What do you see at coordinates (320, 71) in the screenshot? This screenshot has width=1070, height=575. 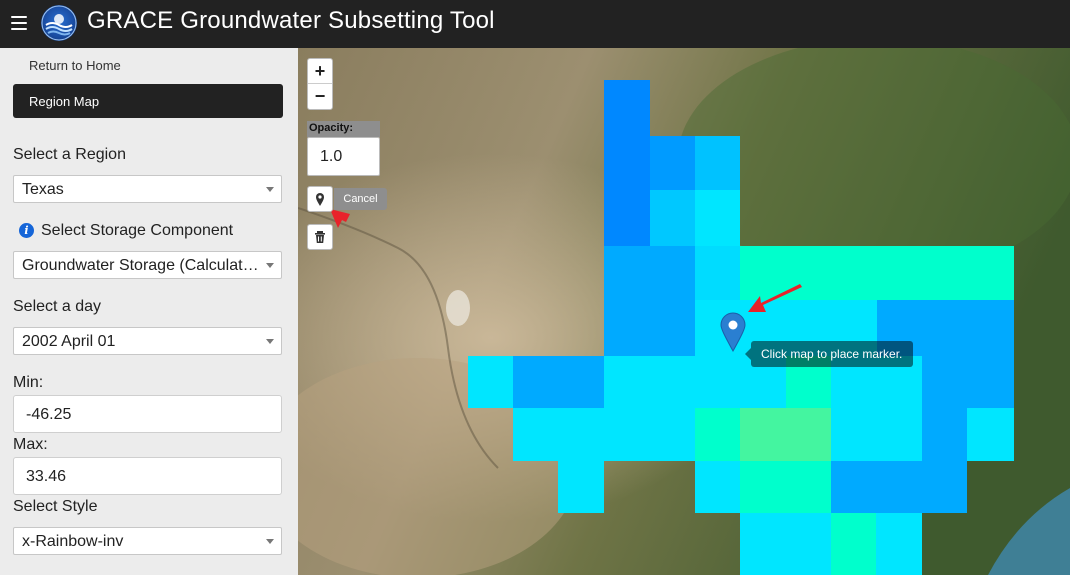 I see `zoom-in-button: +` at bounding box center [320, 71].